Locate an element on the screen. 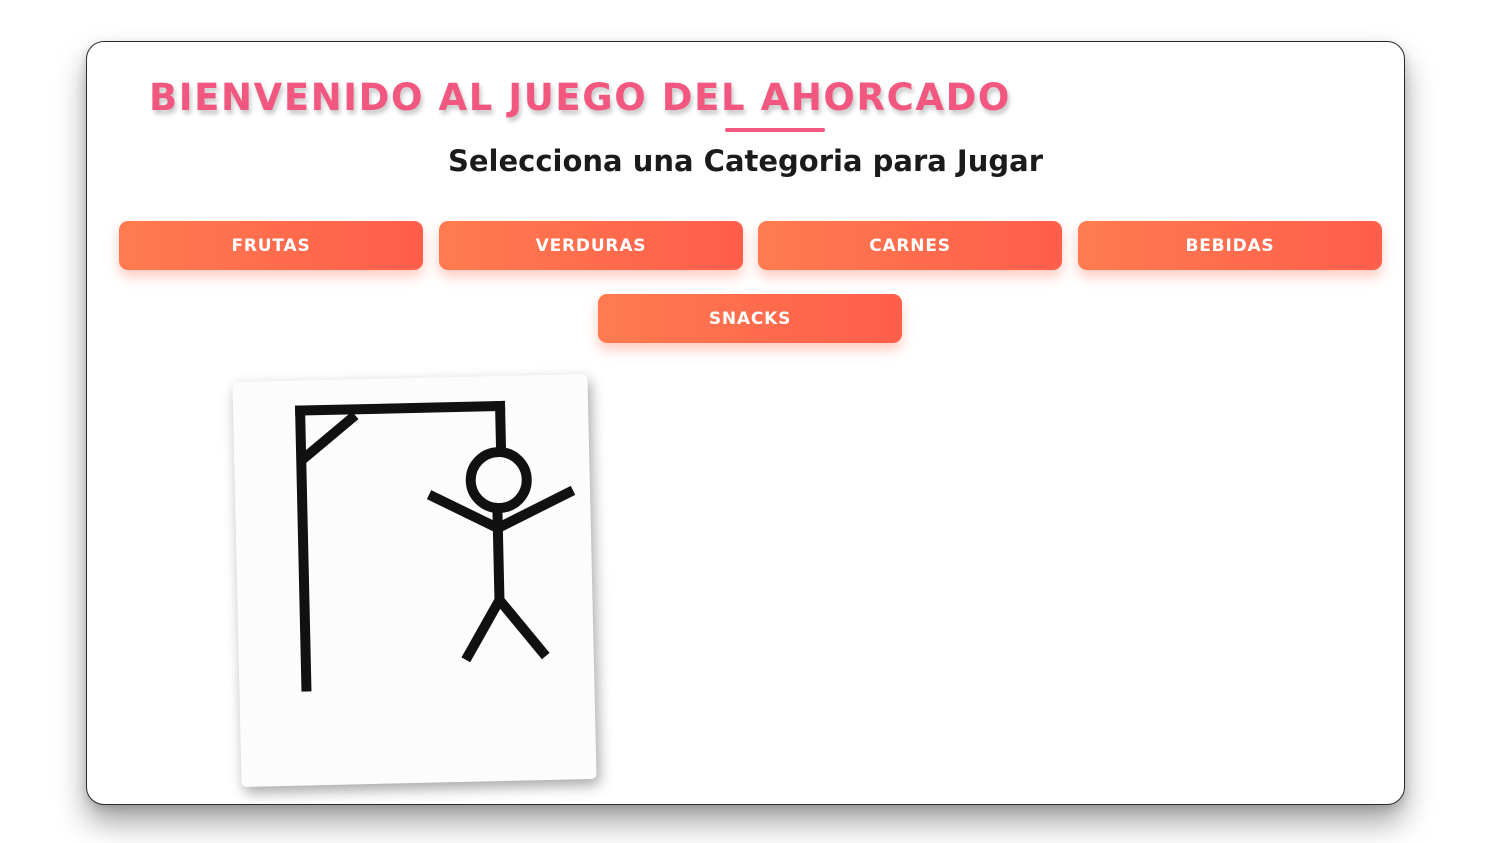  gallows-brace is located at coordinates (328, 438).